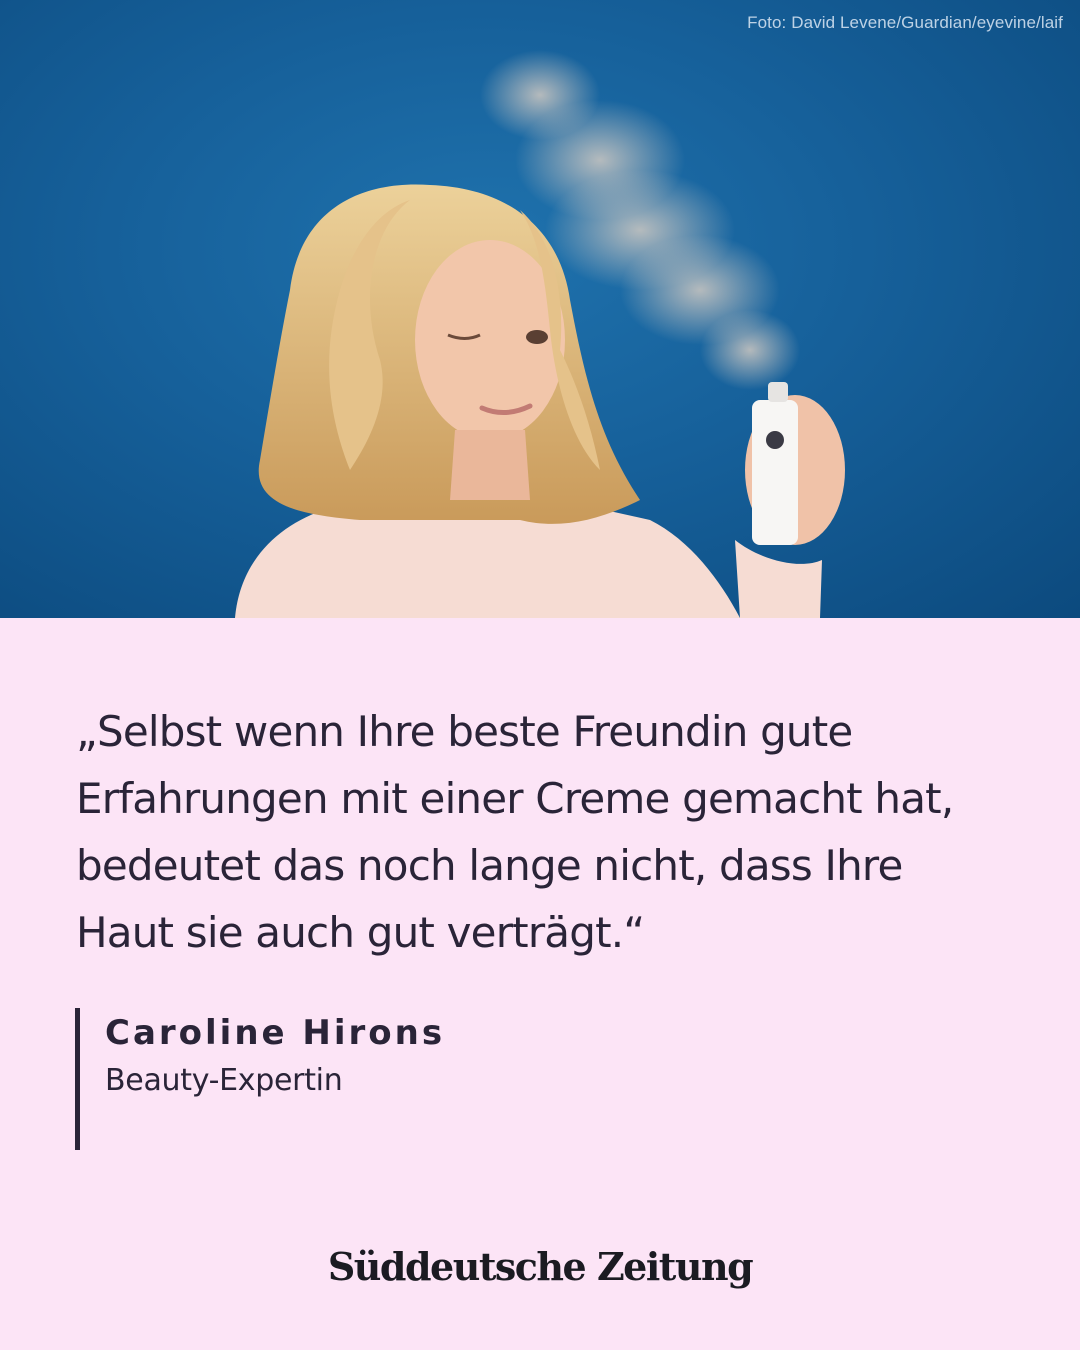 This screenshot has height=1350, width=1080. What do you see at coordinates (795, 463) in the screenshot?
I see `spray-bottle` at bounding box center [795, 463].